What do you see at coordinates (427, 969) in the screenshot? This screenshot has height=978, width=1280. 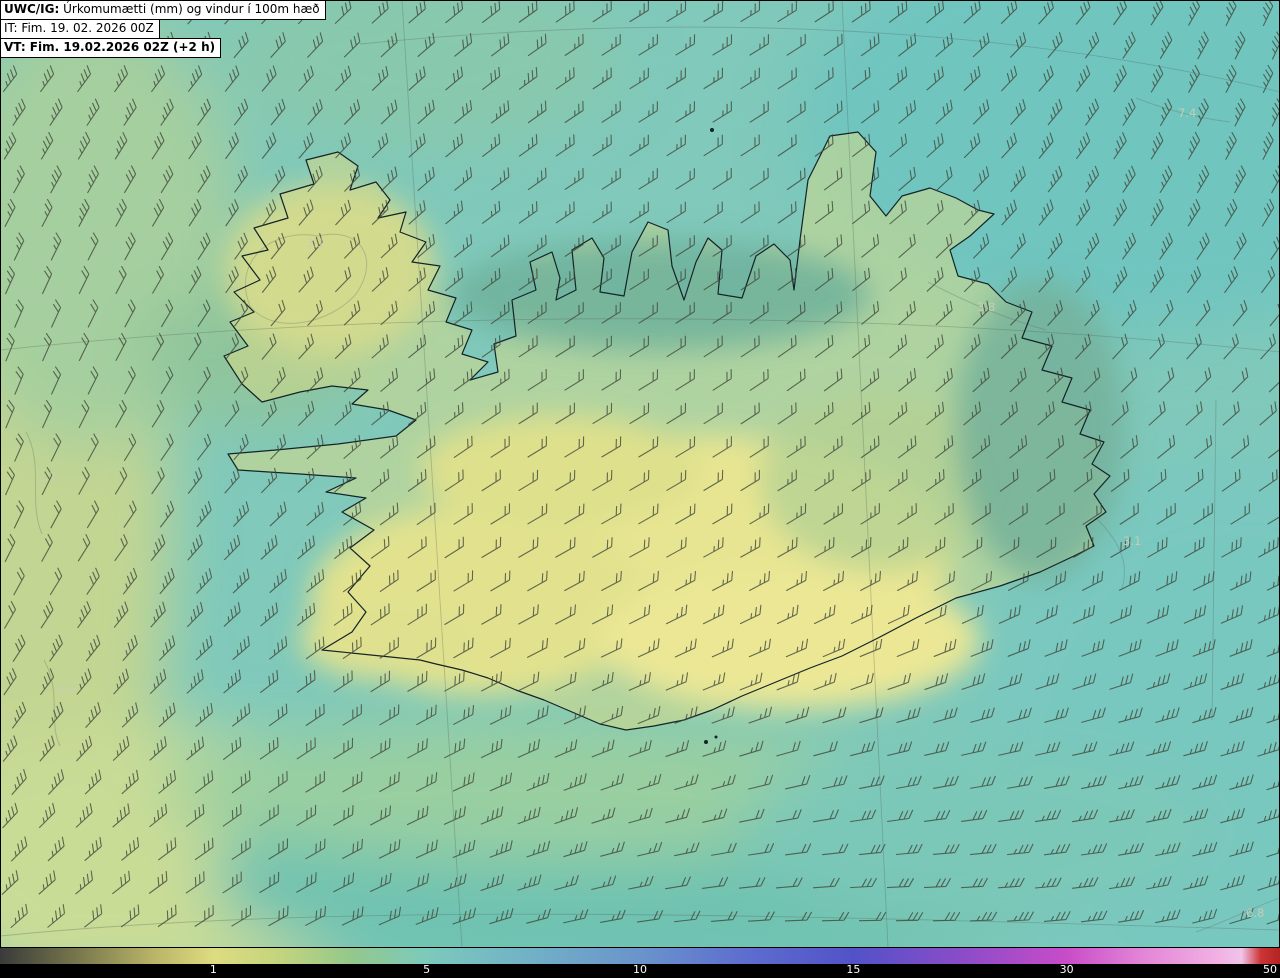 I see `colorbar-tick-label: 5` at bounding box center [427, 969].